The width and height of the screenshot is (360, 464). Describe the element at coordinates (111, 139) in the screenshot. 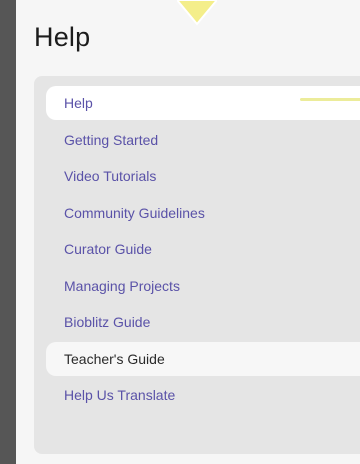

I see `menu-item-label: Getting Started` at that location.